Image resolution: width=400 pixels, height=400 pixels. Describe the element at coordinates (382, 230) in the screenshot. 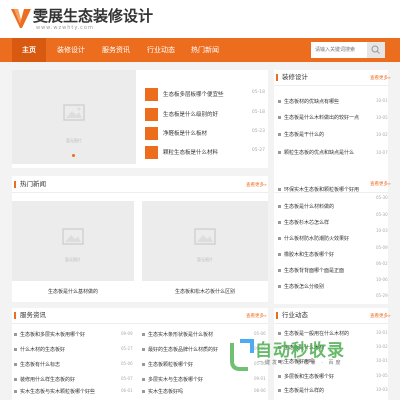

I see `side-date: 10-03` at that location.